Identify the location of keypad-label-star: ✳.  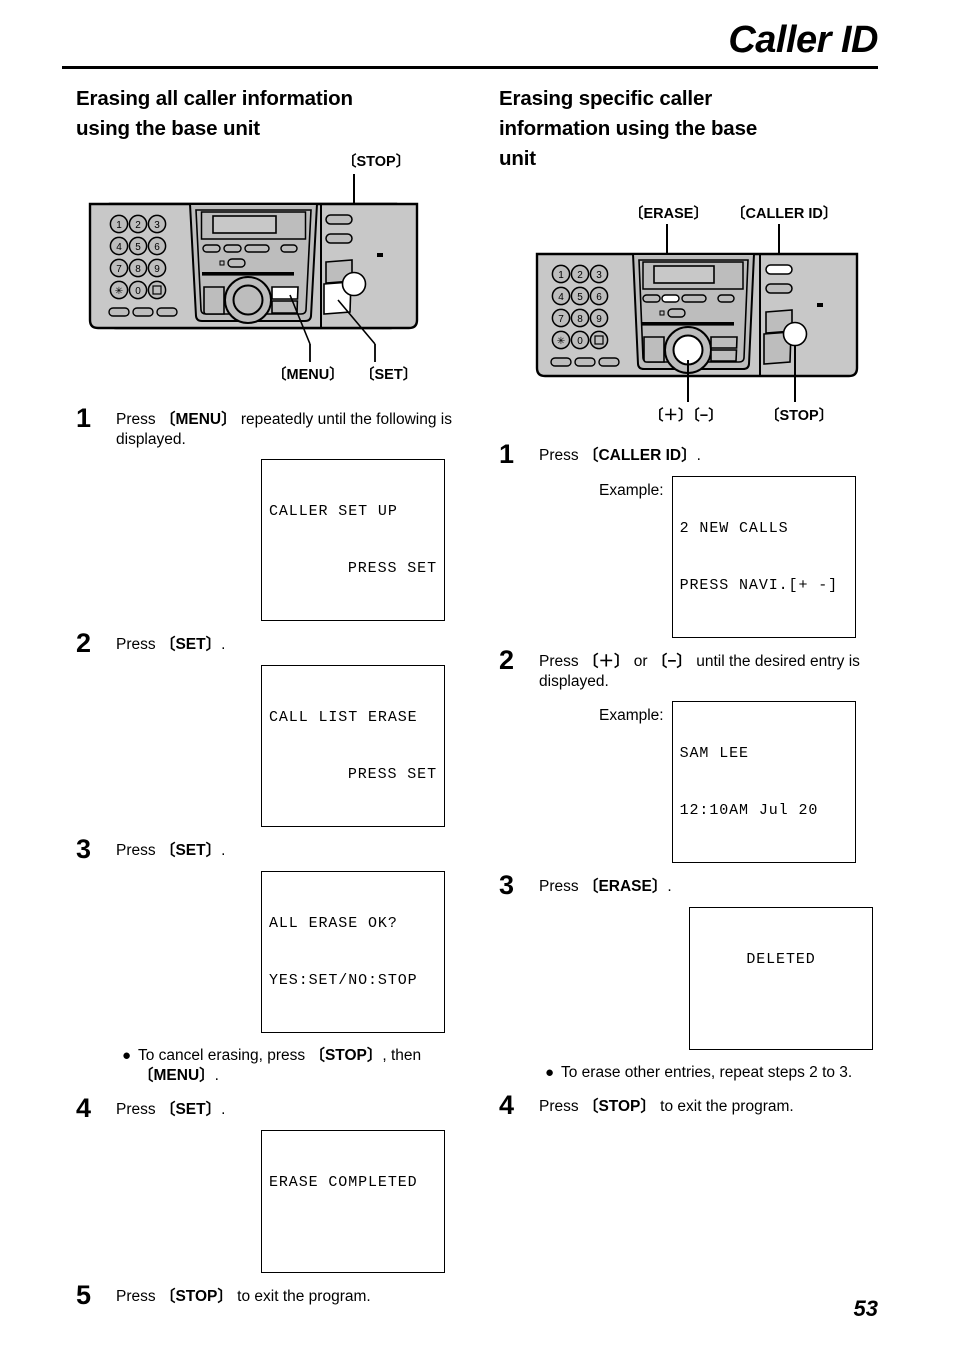
(561, 341).